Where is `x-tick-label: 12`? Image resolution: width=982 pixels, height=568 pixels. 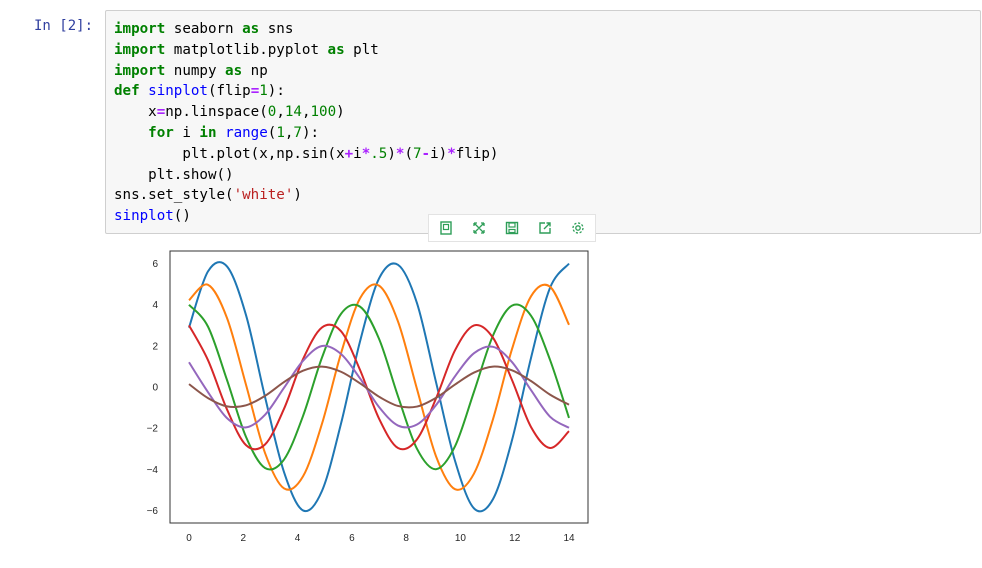
x-tick-label: 12 is located at coordinates (515, 538).